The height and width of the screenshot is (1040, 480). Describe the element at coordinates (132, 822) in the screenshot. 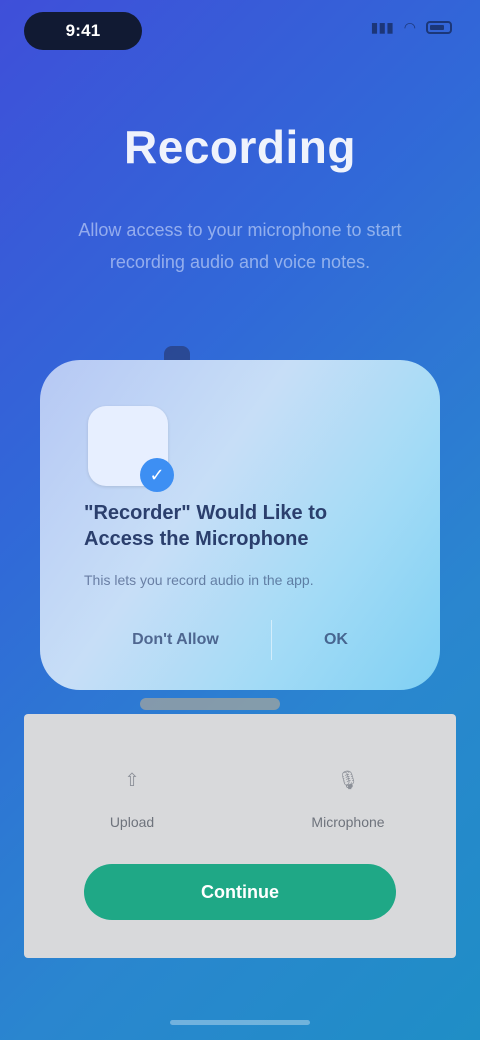

I see `upload-option-label: Upload` at that location.